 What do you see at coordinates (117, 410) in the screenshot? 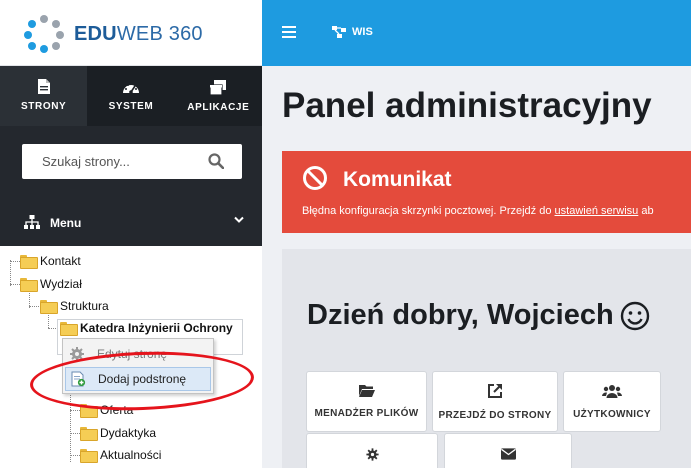
I see `tree-node-label: Oferta` at bounding box center [117, 410].